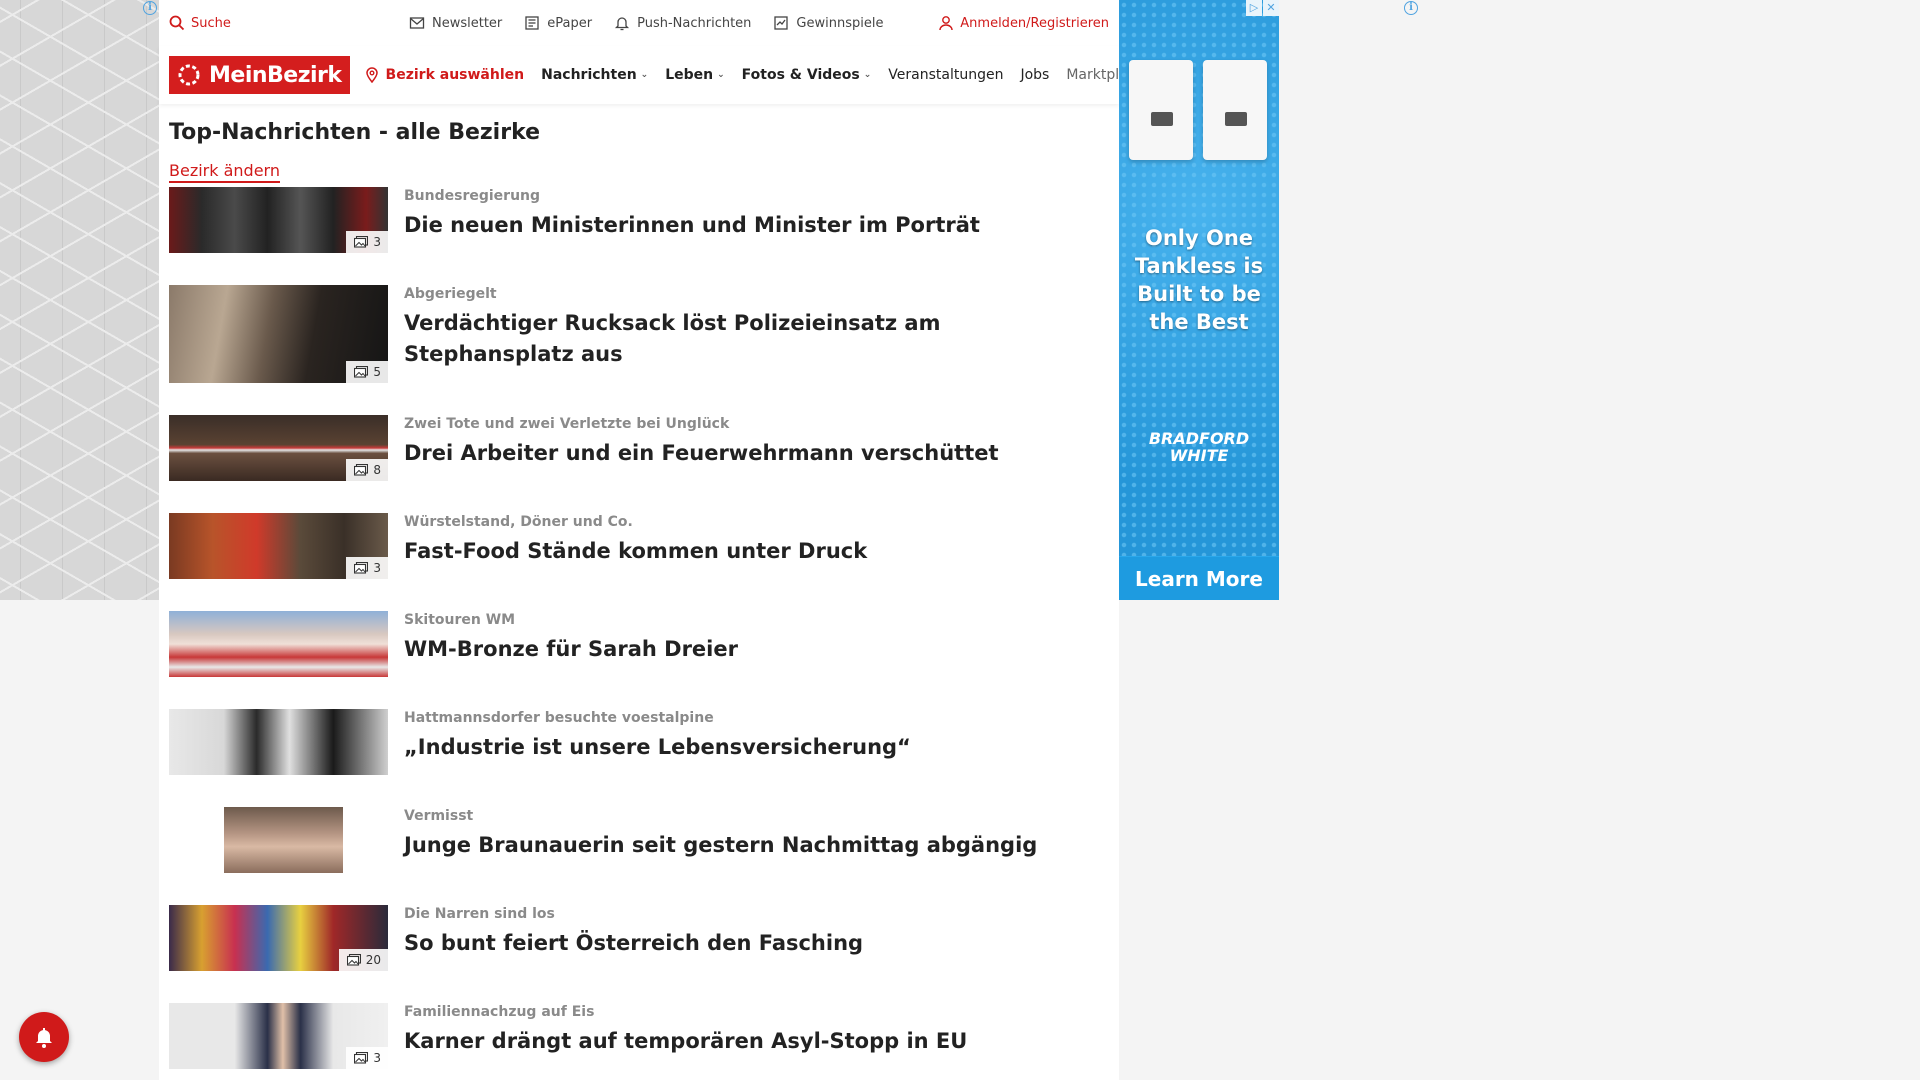  Describe the element at coordinates (373, 960) in the screenshot. I see `photo-count: 20` at that location.